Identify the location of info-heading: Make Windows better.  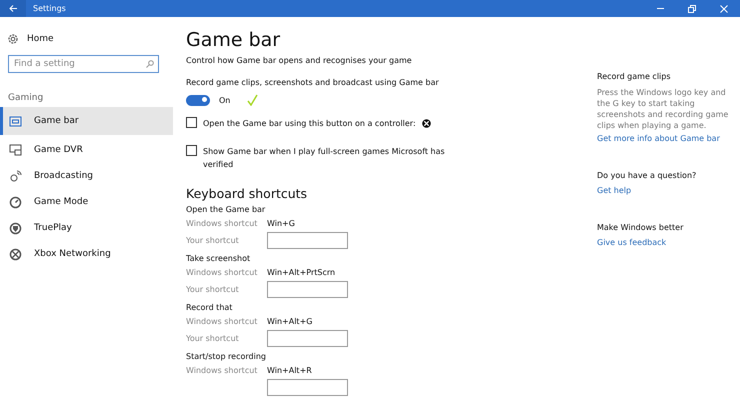
(640, 228).